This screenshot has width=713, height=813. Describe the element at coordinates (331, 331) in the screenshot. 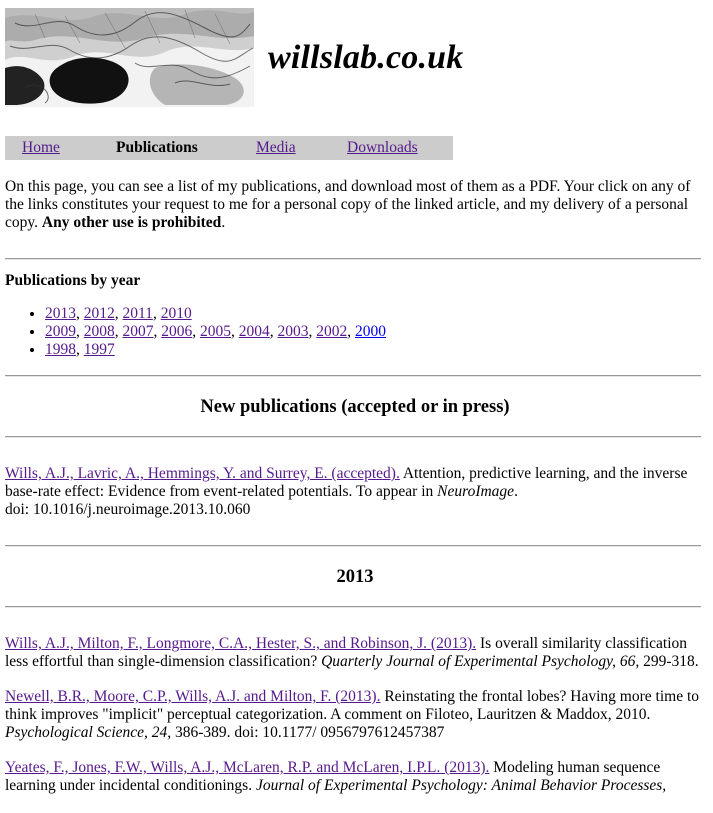

I see `year-link-2002: 2002` at that location.